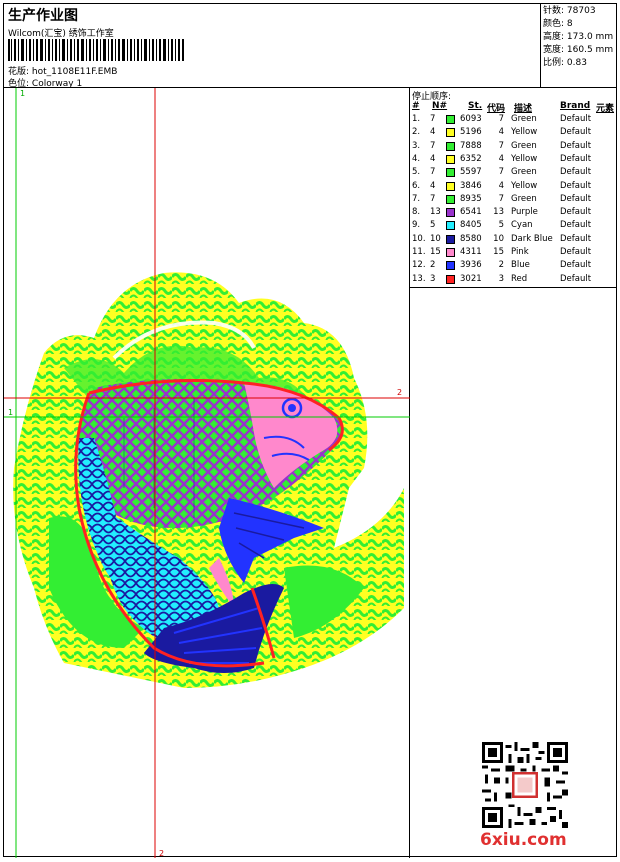 This screenshot has width=620, height=862. I want to click on row-st: 7888, so click(471, 145).